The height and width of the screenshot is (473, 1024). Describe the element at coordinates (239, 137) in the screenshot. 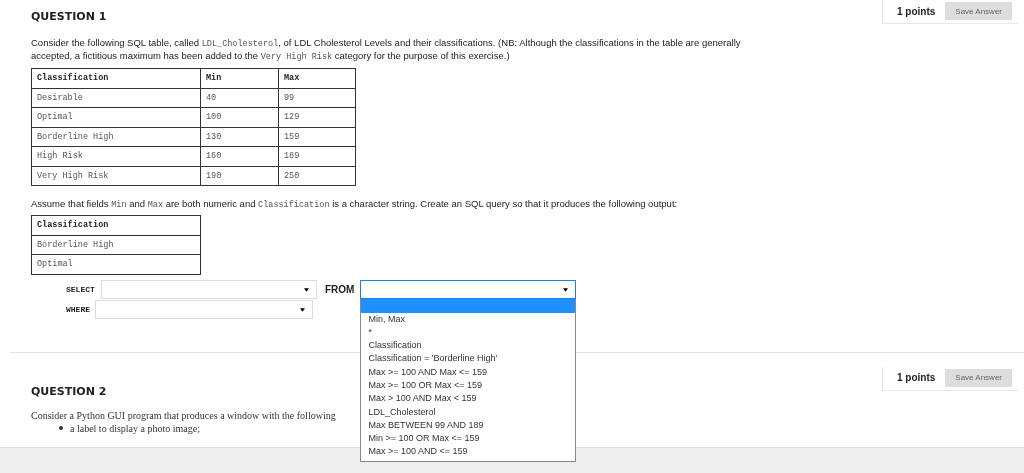

I see `table-cell: 130` at that location.